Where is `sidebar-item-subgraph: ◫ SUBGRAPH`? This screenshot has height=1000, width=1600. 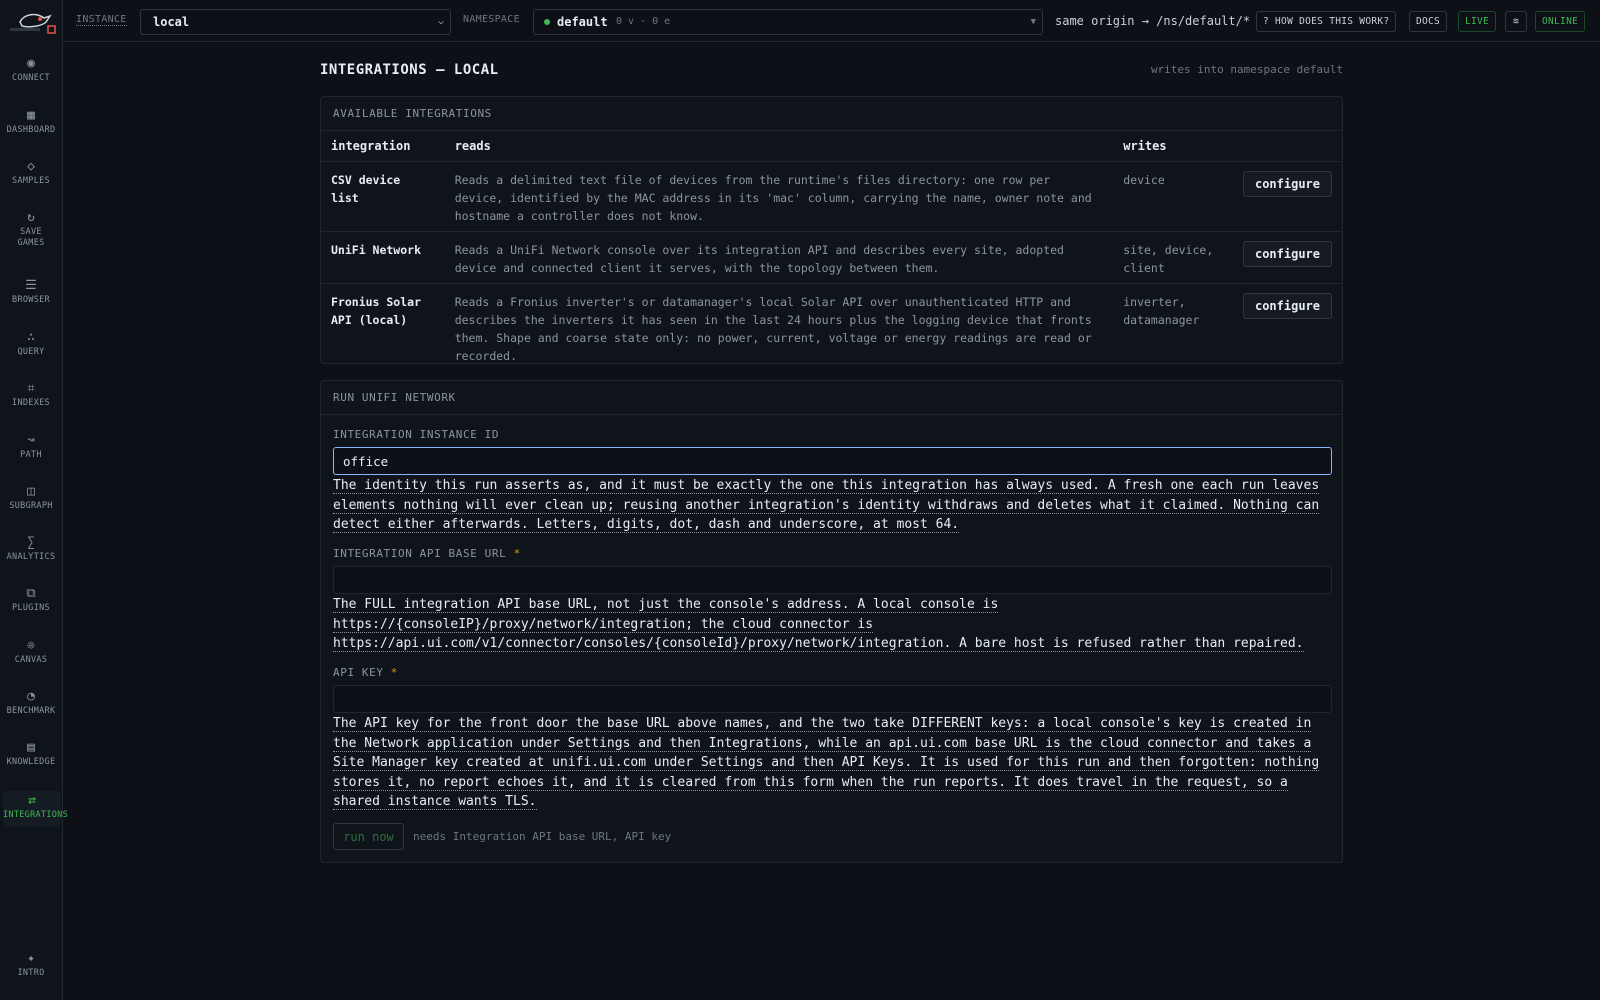
sidebar-item-subgraph: ◫ SUBGRAPH is located at coordinates (31, 498).